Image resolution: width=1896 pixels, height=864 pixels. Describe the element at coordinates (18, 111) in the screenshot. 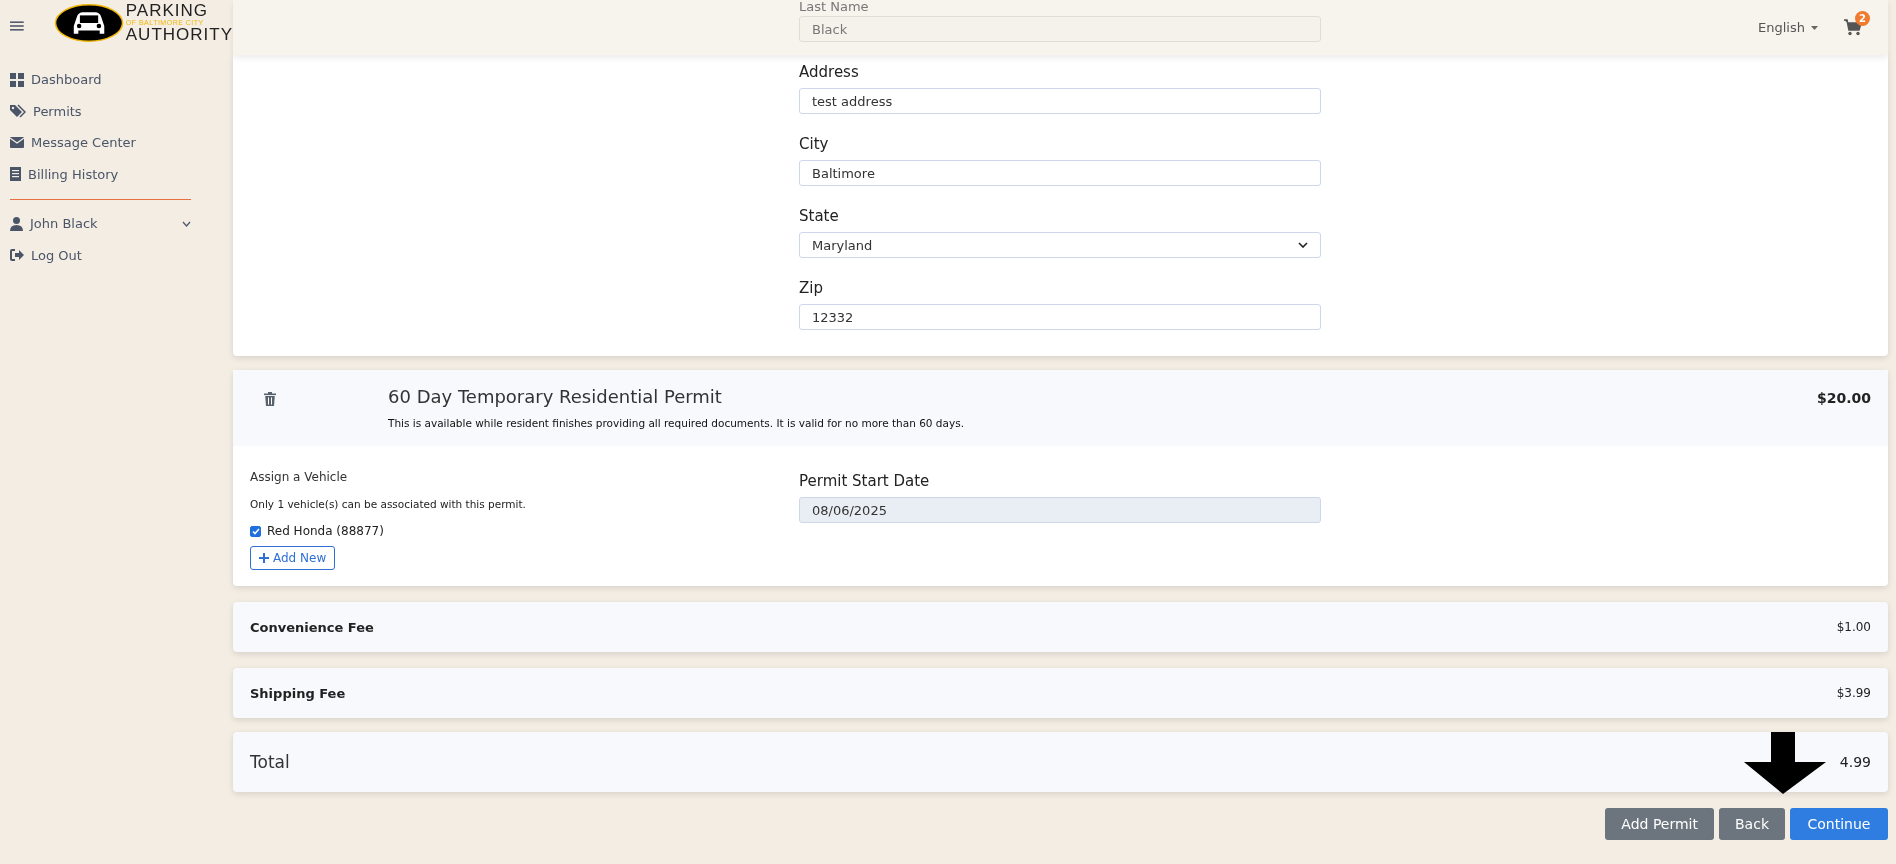

I see `tags-icon` at that location.